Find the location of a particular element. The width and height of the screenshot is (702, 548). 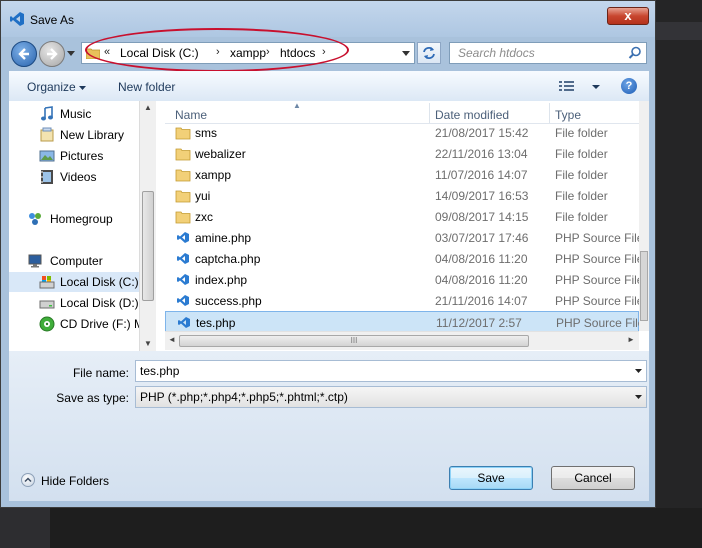

scroll-down-icon: ▼ is located at coordinates (148, 343).